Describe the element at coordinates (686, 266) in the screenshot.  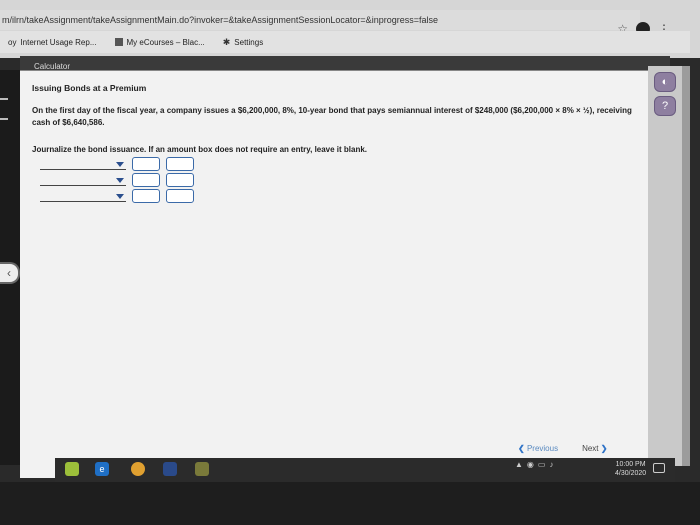
I see `scrollbar` at that location.